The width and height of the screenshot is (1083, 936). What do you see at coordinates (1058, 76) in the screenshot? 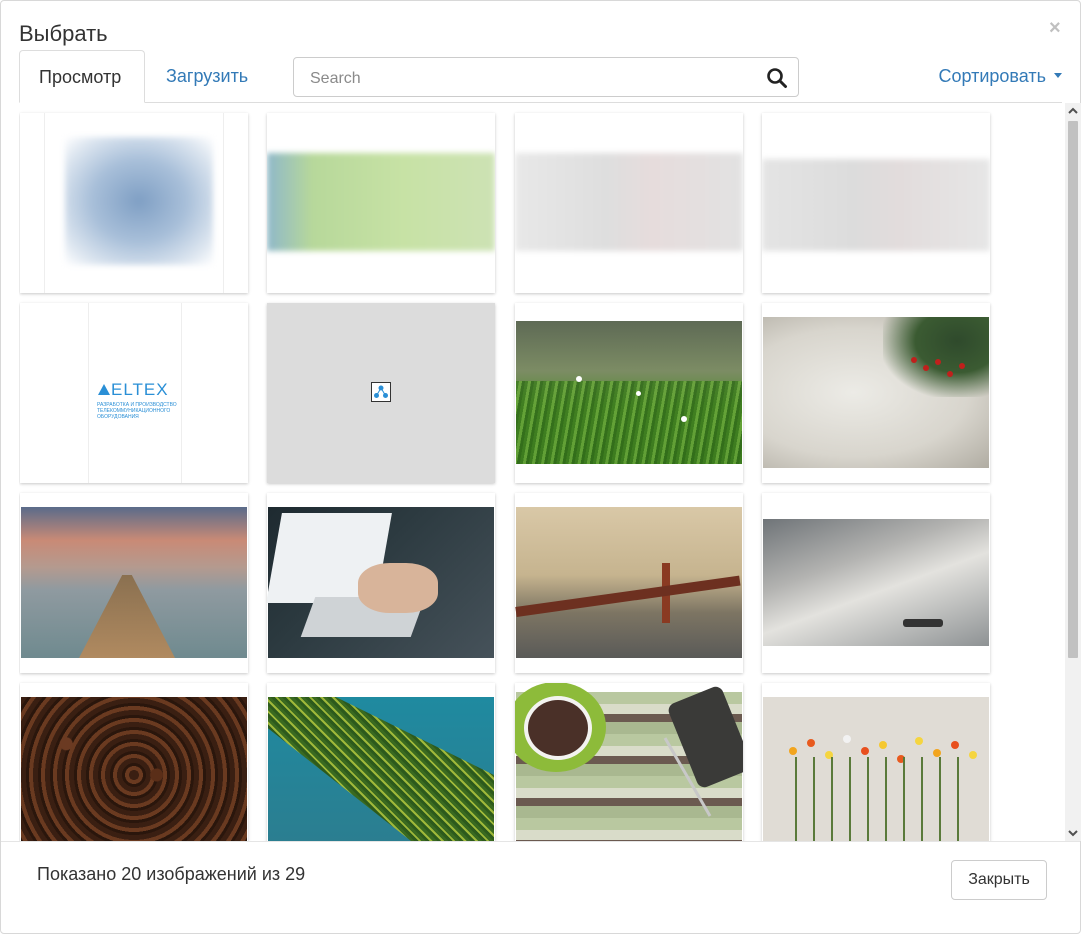
I see `caret-down-icon` at bounding box center [1058, 76].